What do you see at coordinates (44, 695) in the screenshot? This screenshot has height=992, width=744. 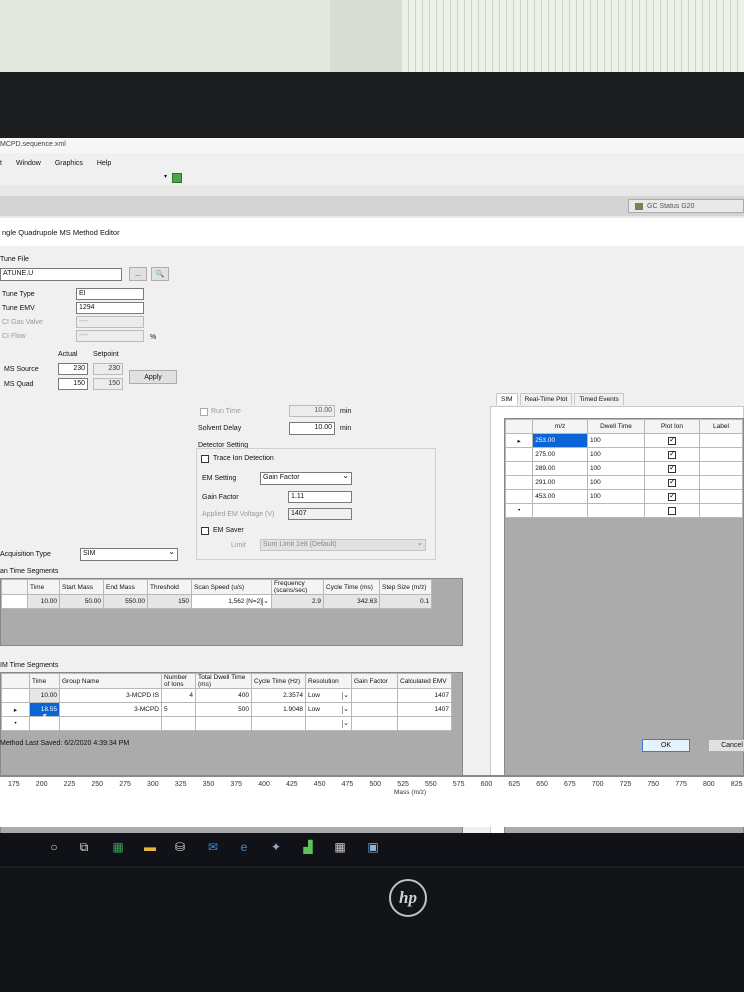 I see `sim-time-cell: 10.00` at bounding box center [44, 695].